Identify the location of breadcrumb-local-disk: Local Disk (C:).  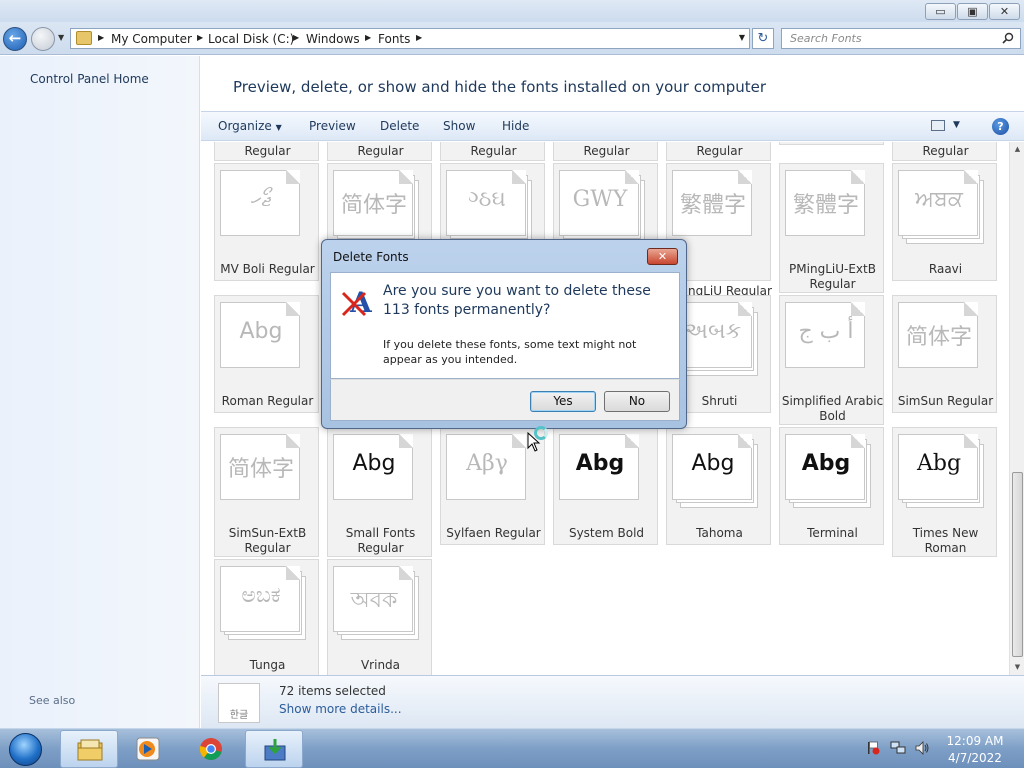
(251, 39).